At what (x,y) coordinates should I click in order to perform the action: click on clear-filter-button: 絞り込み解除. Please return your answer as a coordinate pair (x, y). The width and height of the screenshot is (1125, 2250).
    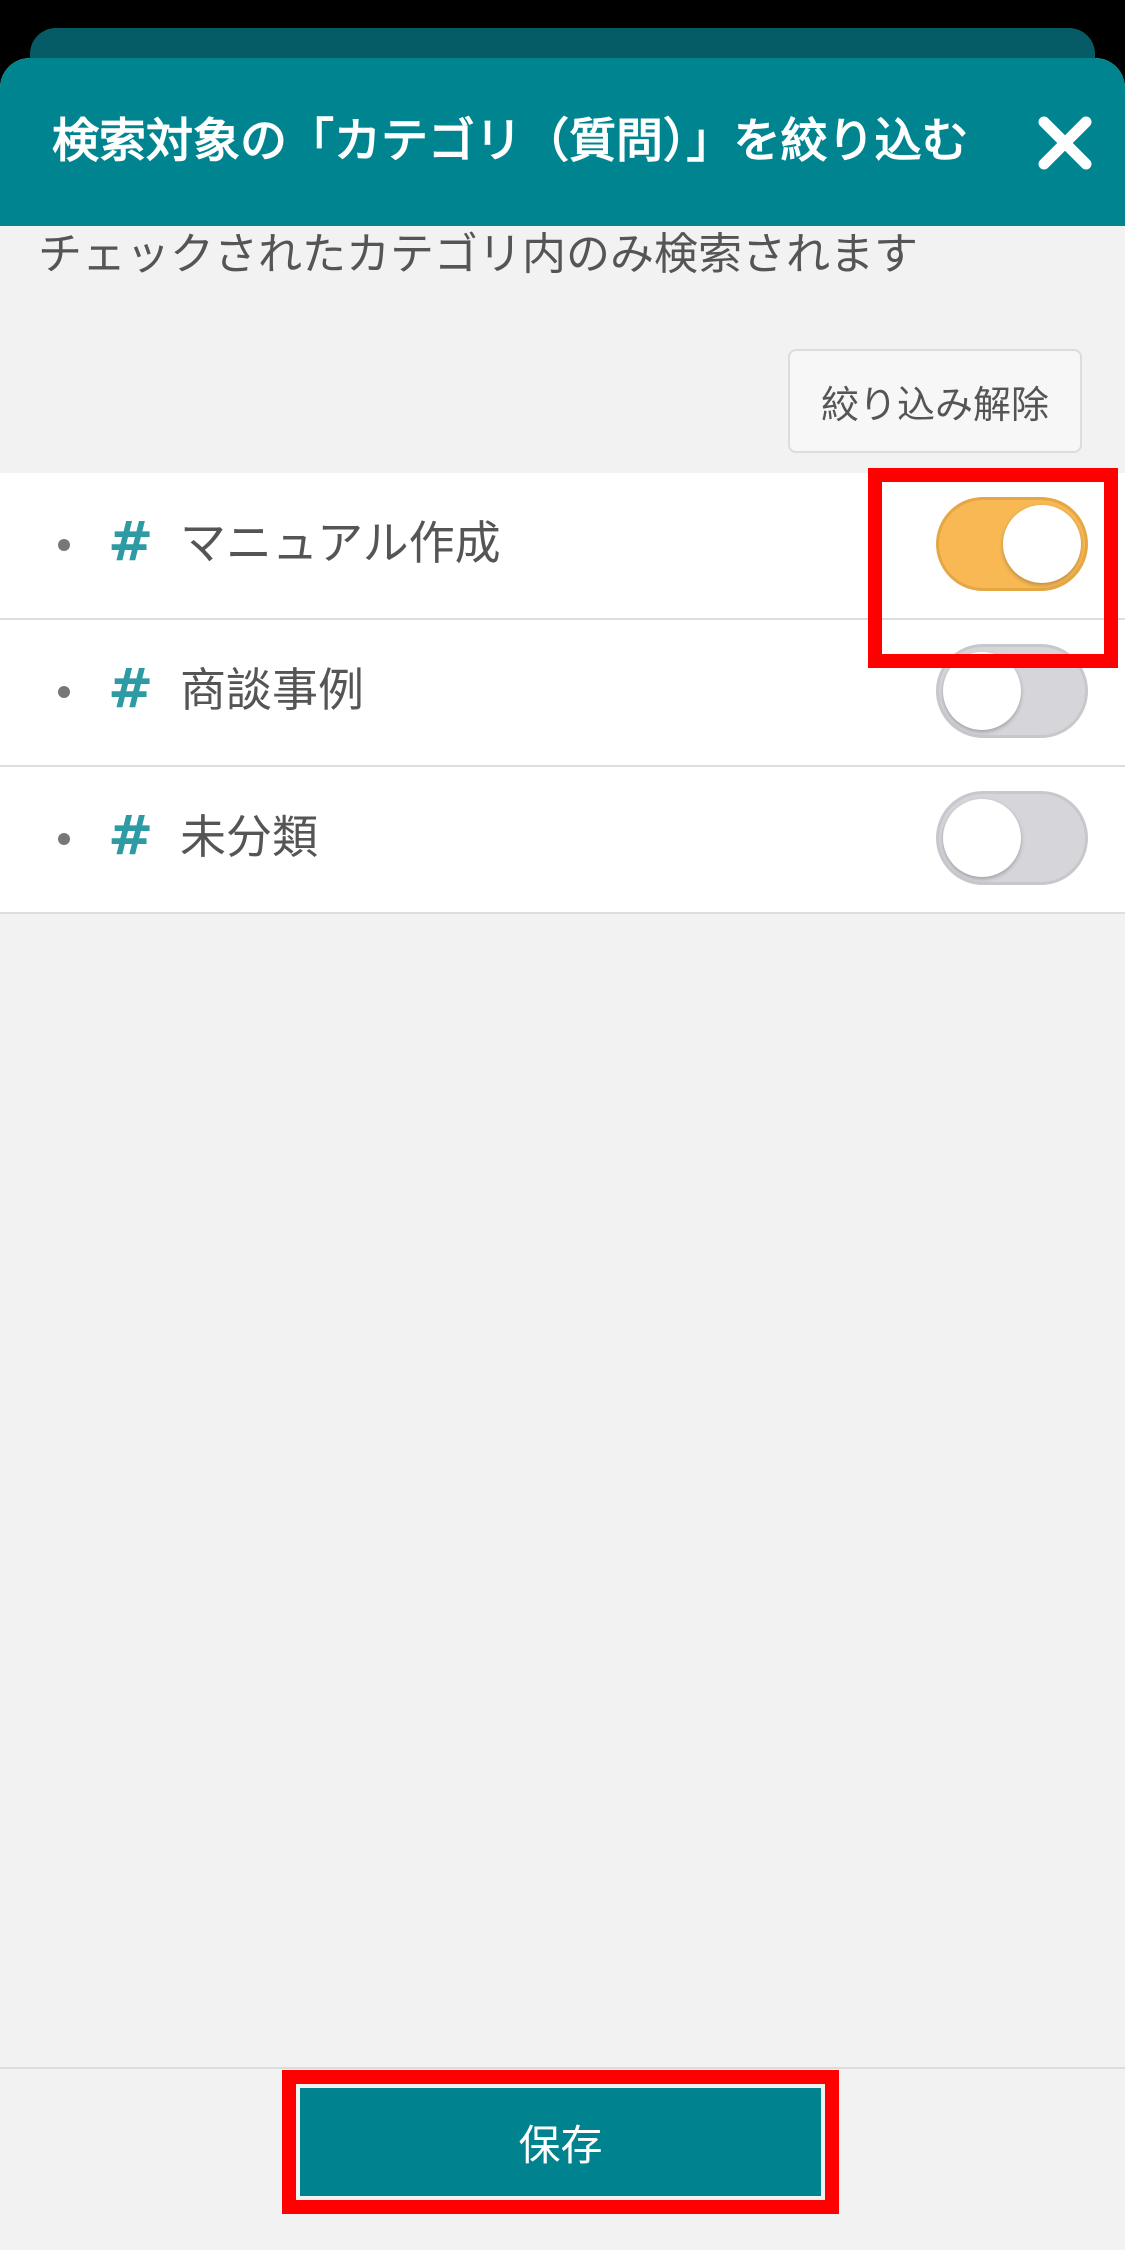
    Looking at the image, I should click on (935, 401).